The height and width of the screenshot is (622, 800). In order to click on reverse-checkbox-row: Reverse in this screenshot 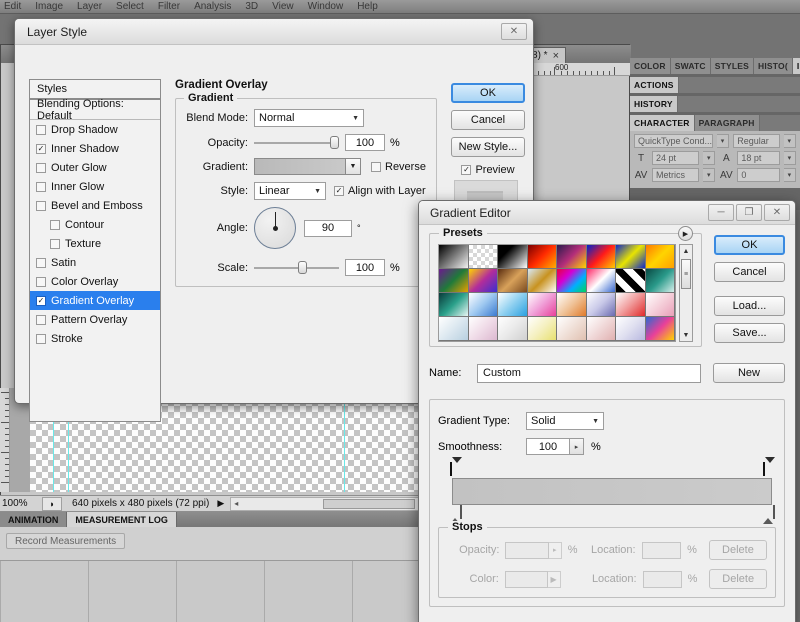, I will do `click(398, 167)`.